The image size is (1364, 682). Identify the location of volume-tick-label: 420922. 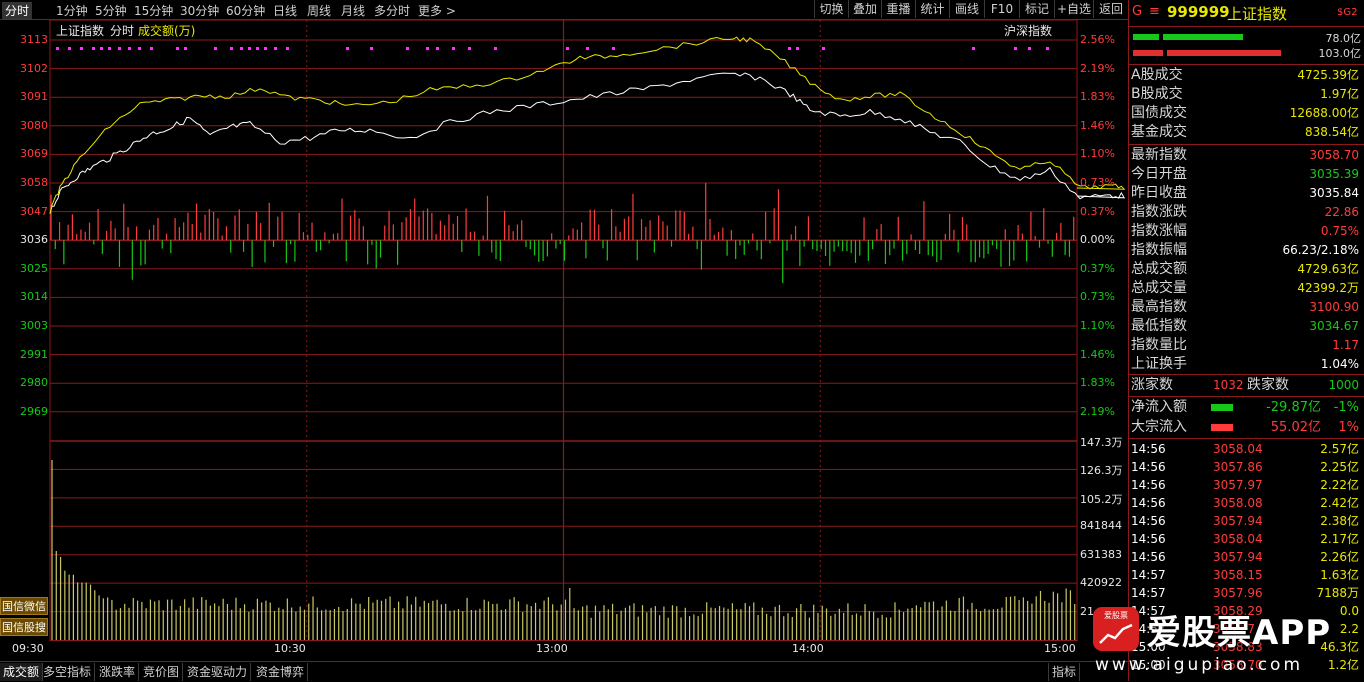
(1101, 583).